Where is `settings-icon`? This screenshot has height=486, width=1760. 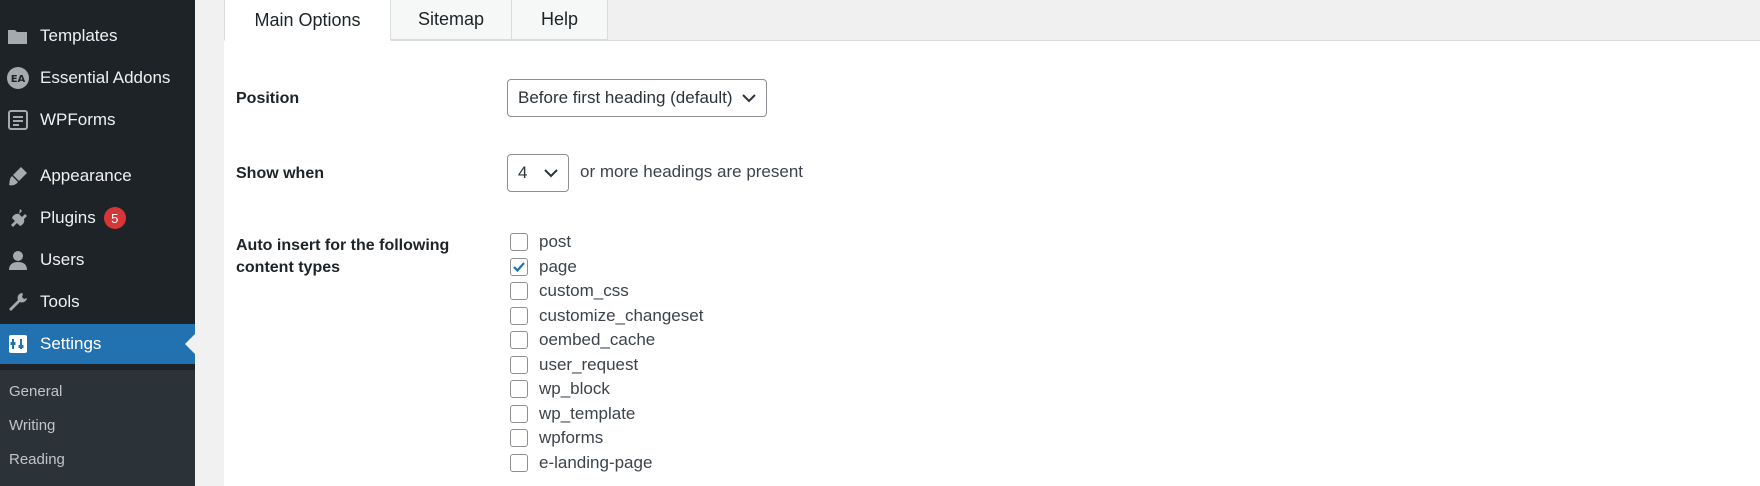 settings-icon is located at coordinates (18, 344).